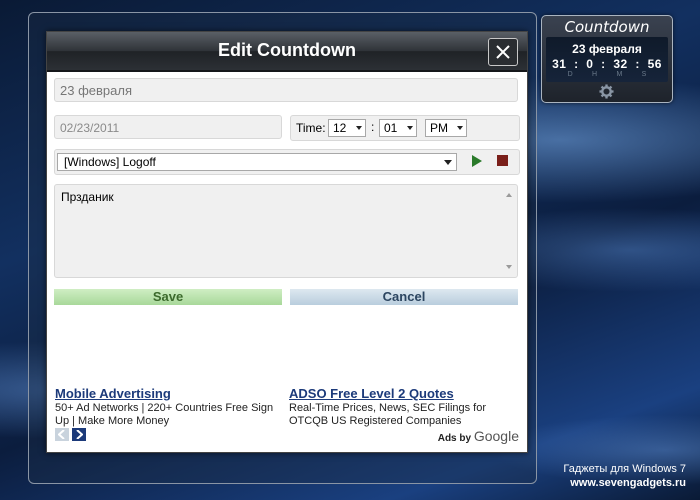 Image resolution: width=700 pixels, height=500 pixels. I want to click on gadget-title: Countdown, so click(607, 27).